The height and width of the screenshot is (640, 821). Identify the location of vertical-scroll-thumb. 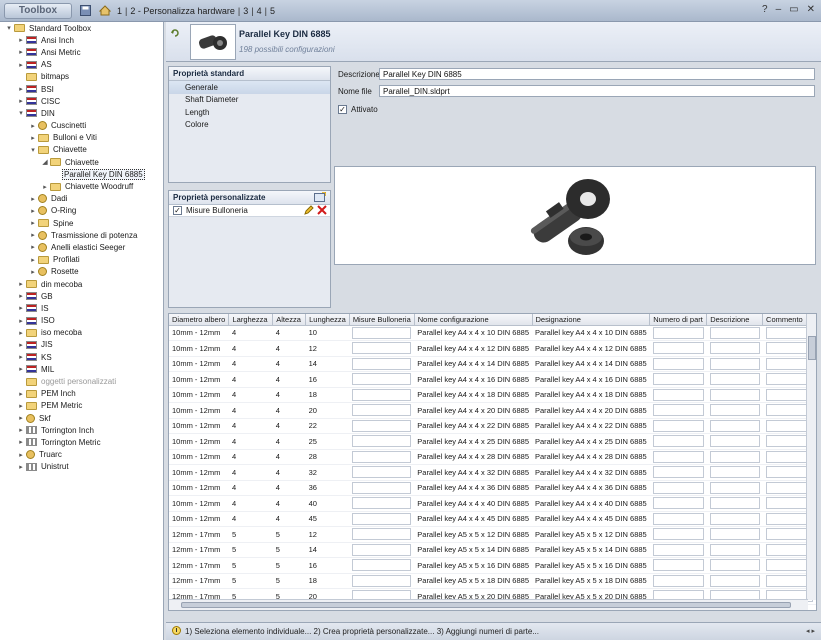
(812, 348).